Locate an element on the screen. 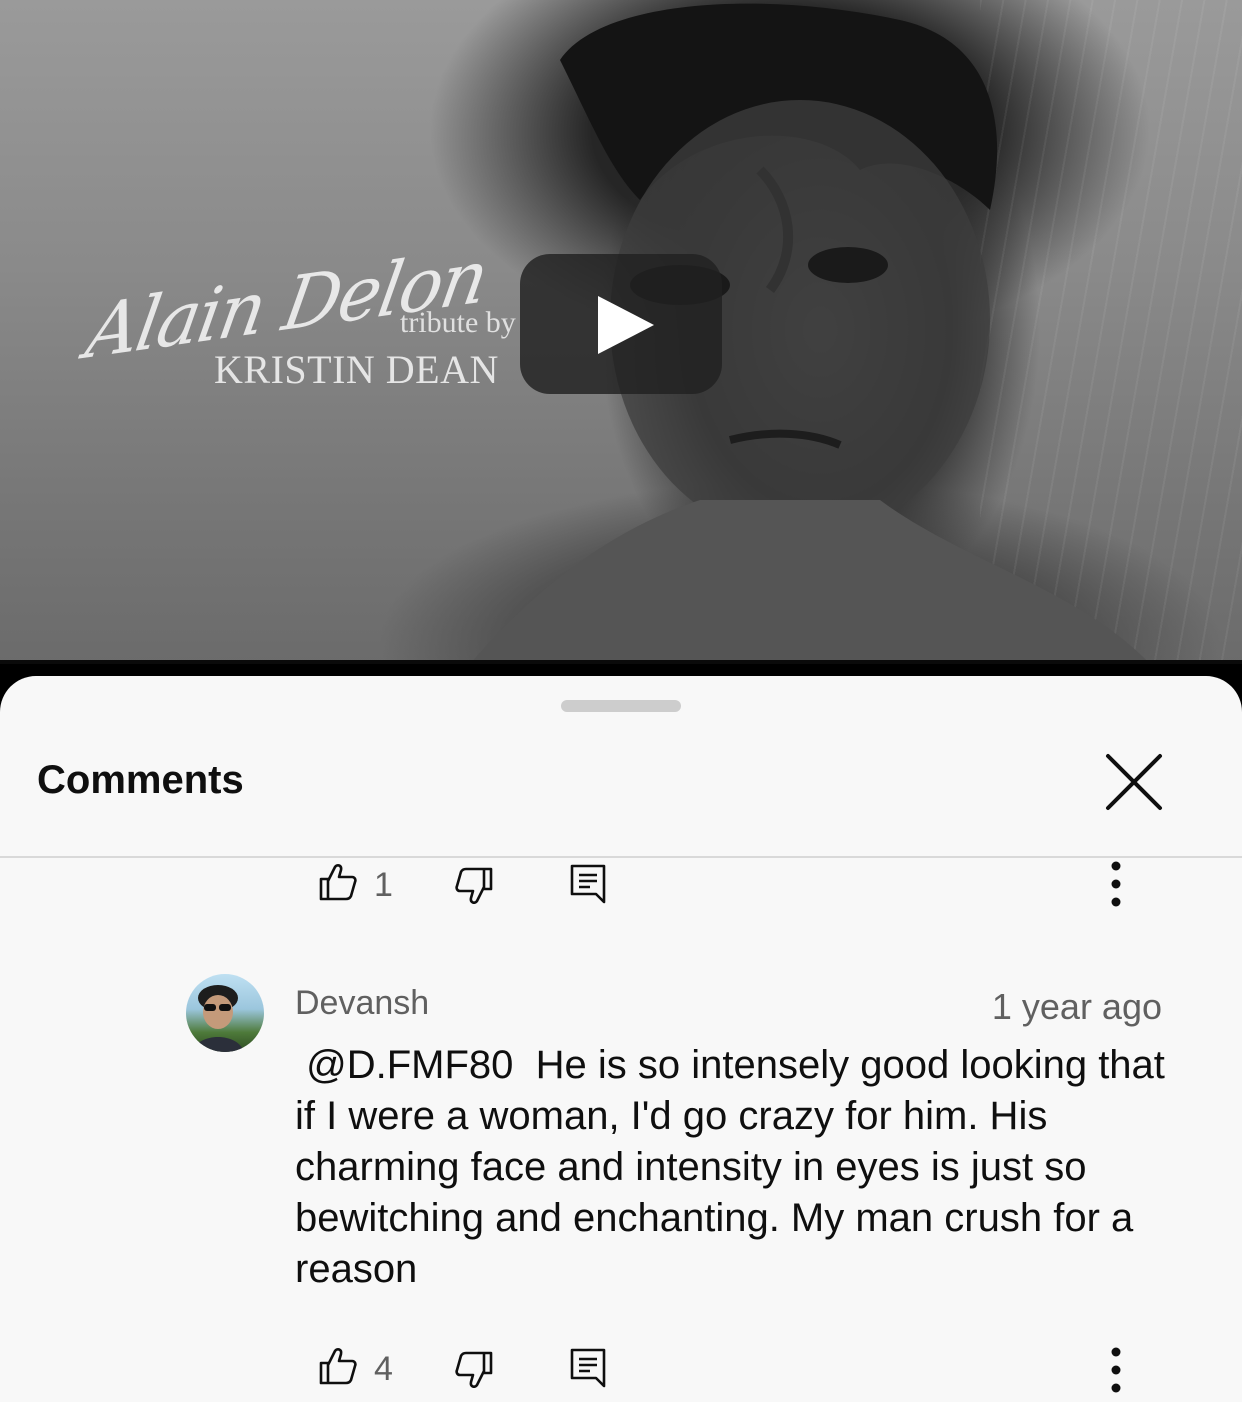  close-icon is located at coordinates (1134, 782).